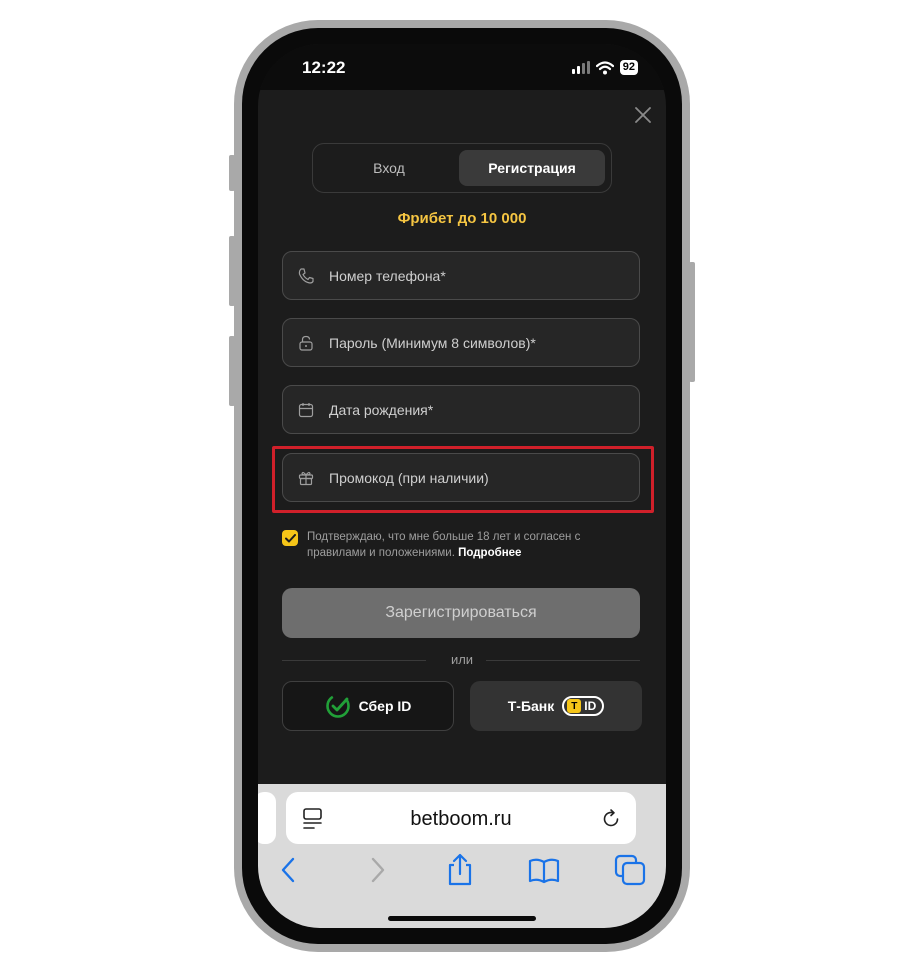  I want to click on status-time: 12:22, so click(324, 67).